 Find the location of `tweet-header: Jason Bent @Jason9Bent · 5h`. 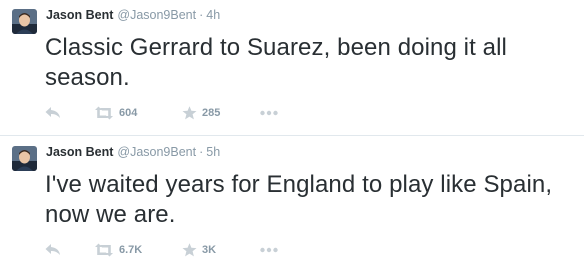

tweet-header: Jason Bent @Jason9Bent · 5h is located at coordinates (133, 152).